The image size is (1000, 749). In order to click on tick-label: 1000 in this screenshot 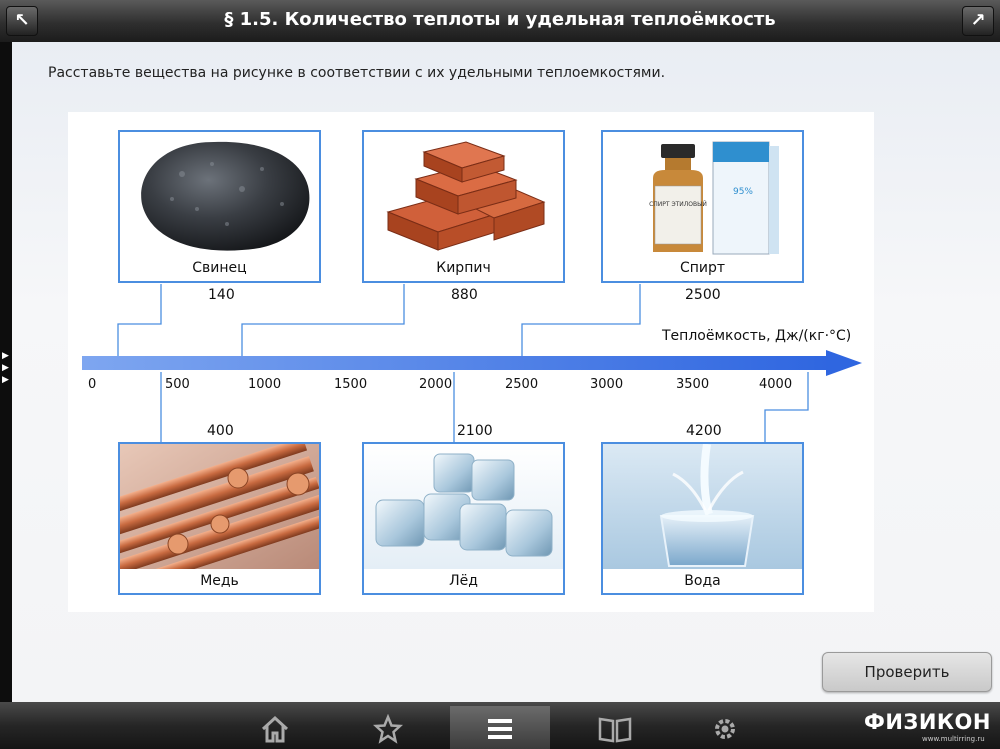, I will do `click(265, 384)`.